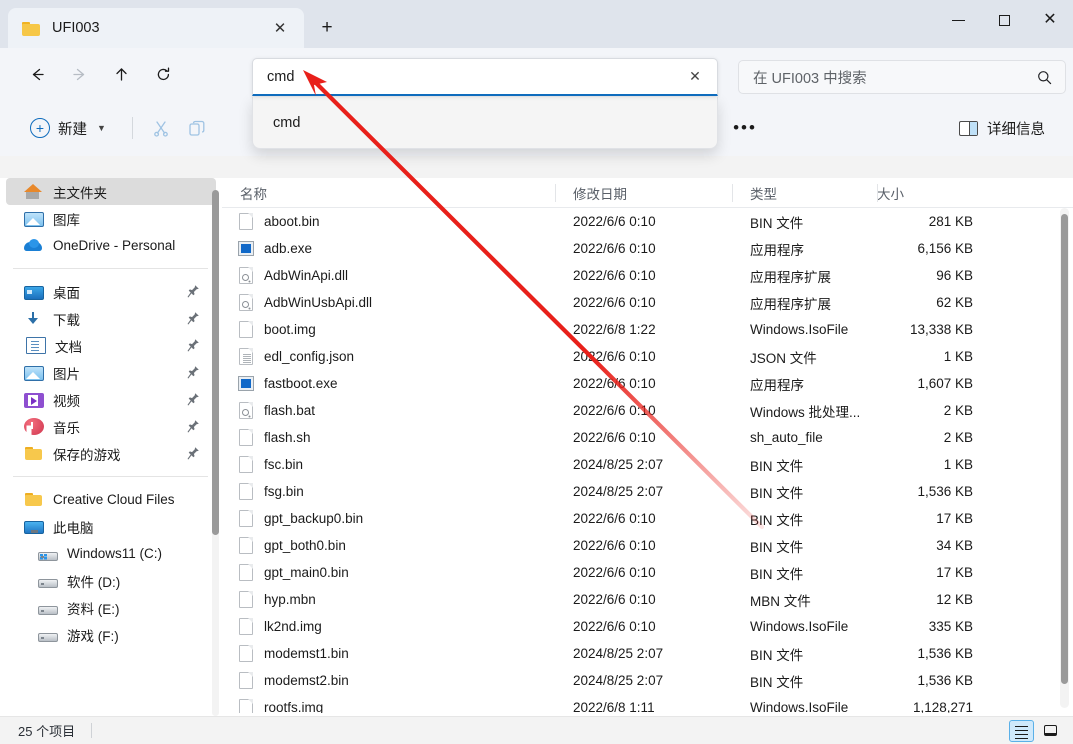 This screenshot has width=1073, height=744. I want to click on sidebar-item-2: OneDrive - Personal, so click(111, 245).